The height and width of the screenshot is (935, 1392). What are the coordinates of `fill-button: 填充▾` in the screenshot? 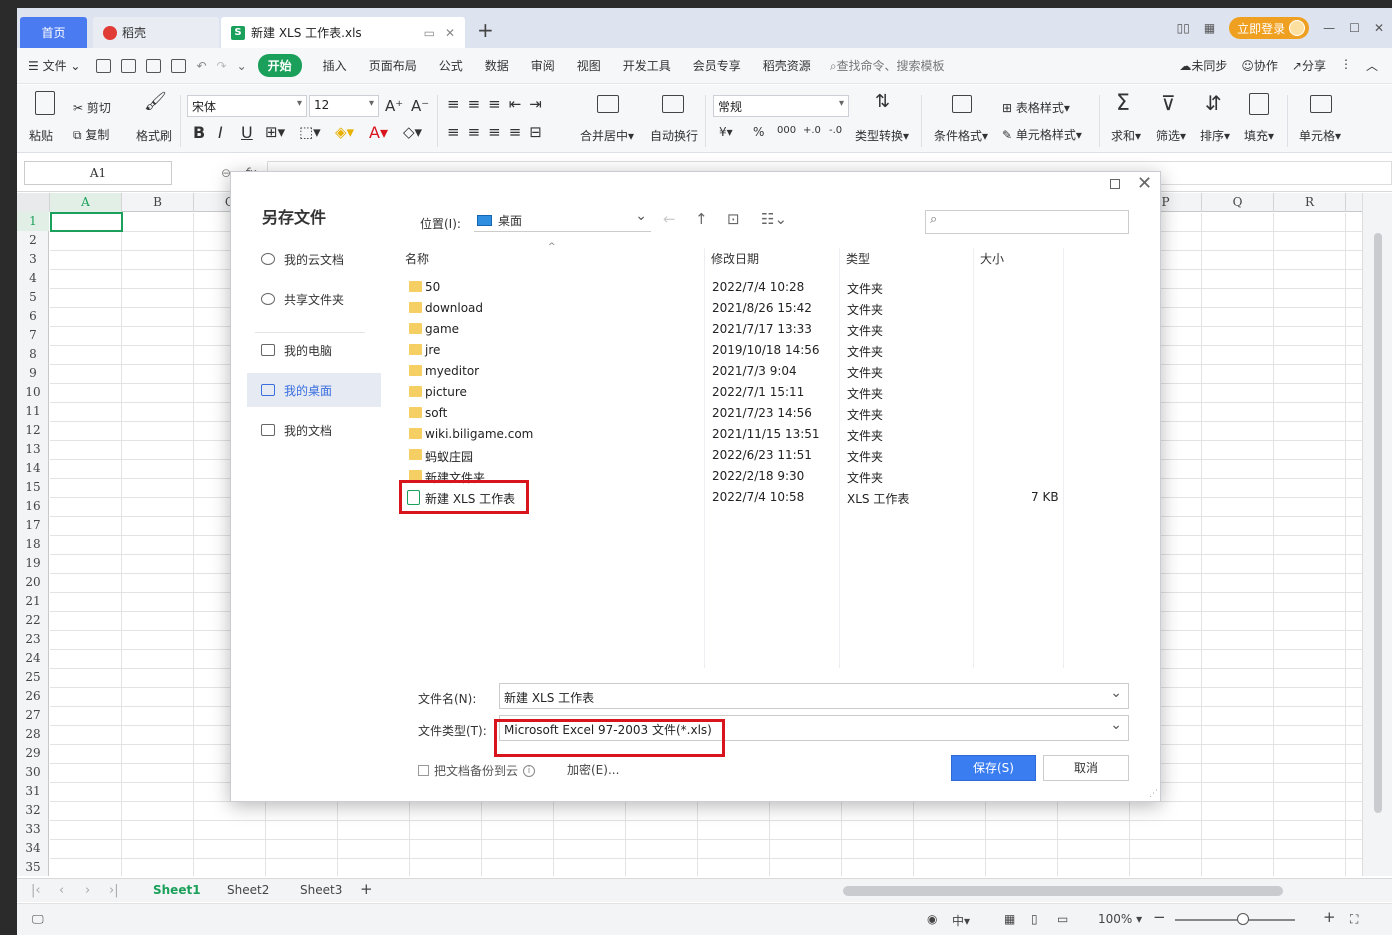 It's located at (1259, 135).